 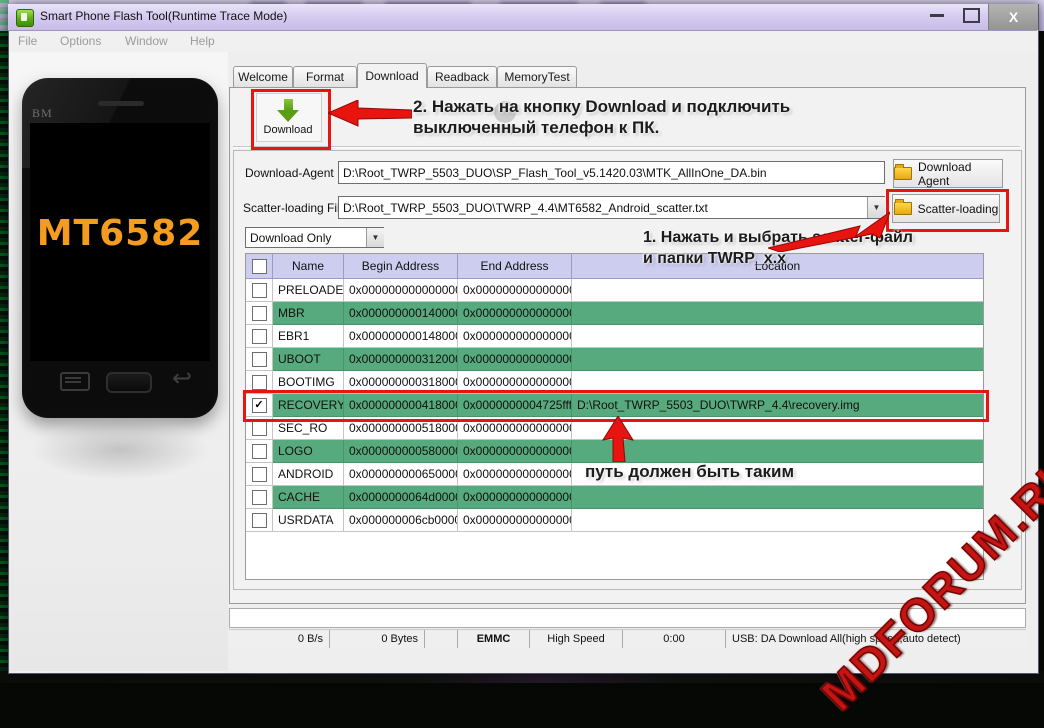 I want to click on cell-name: CACHE, so click(x=308, y=497).